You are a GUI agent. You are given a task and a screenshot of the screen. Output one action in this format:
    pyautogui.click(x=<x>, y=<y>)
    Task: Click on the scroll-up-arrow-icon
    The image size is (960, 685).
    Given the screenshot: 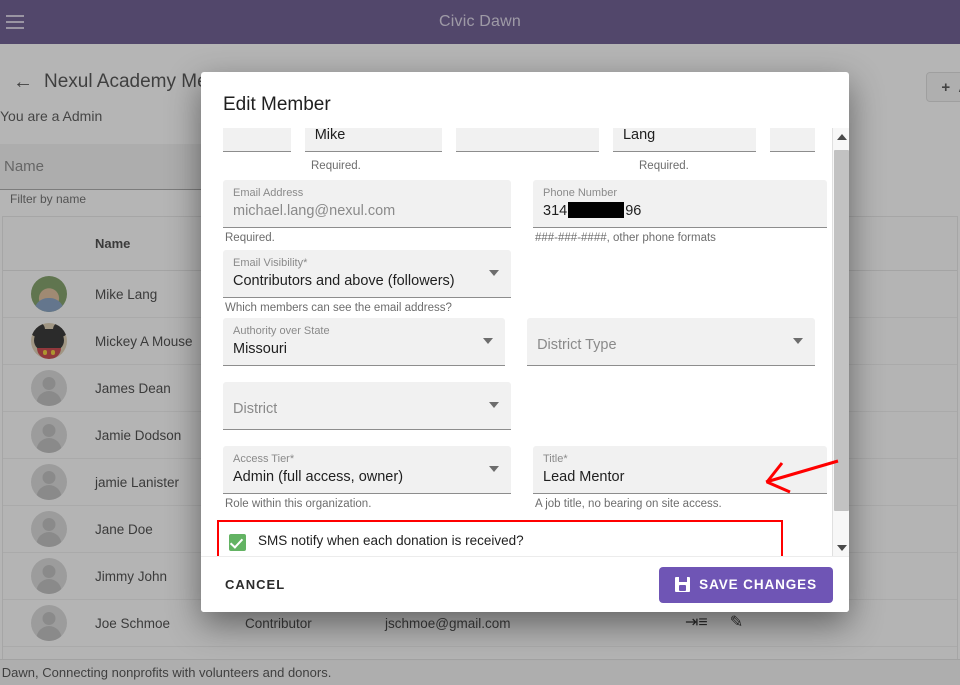 What is the action you would take?
    pyautogui.click(x=841, y=136)
    